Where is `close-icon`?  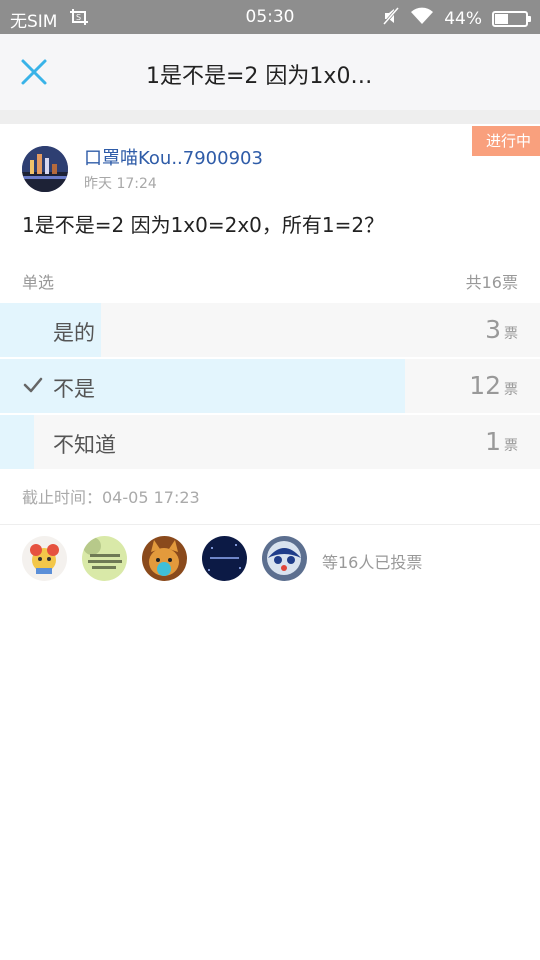 close-icon is located at coordinates (34, 72).